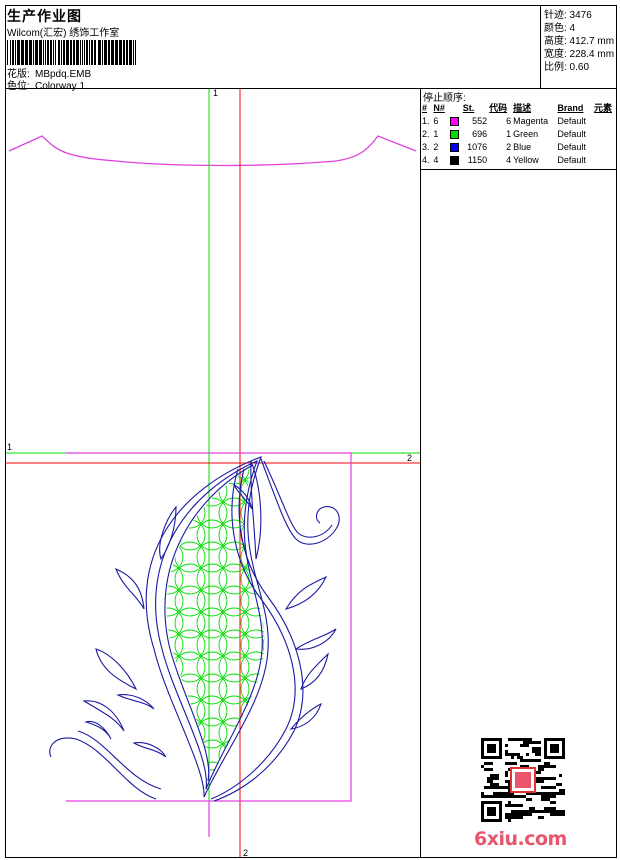  I want to click on row-desc: Magenta, so click(531, 120).